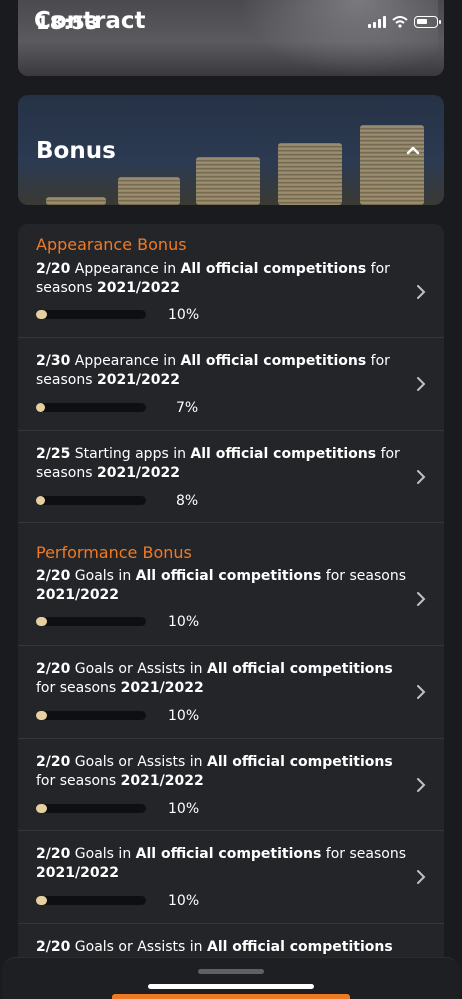 The width and height of the screenshot is (462, 999). What do you see at coordinates (187, 408) in the screenshot?
I see `progress-percent: 7%` at bounding box center [187, 408].